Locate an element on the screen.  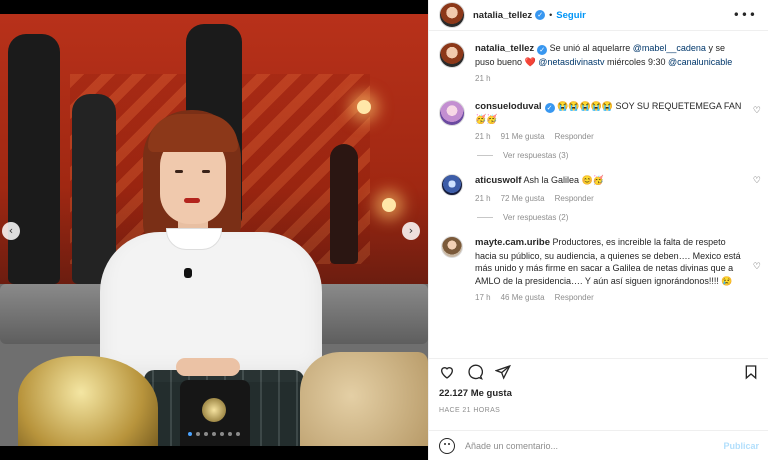
comment-likes: 72 Me gusta is located at coordinates (523, 199).